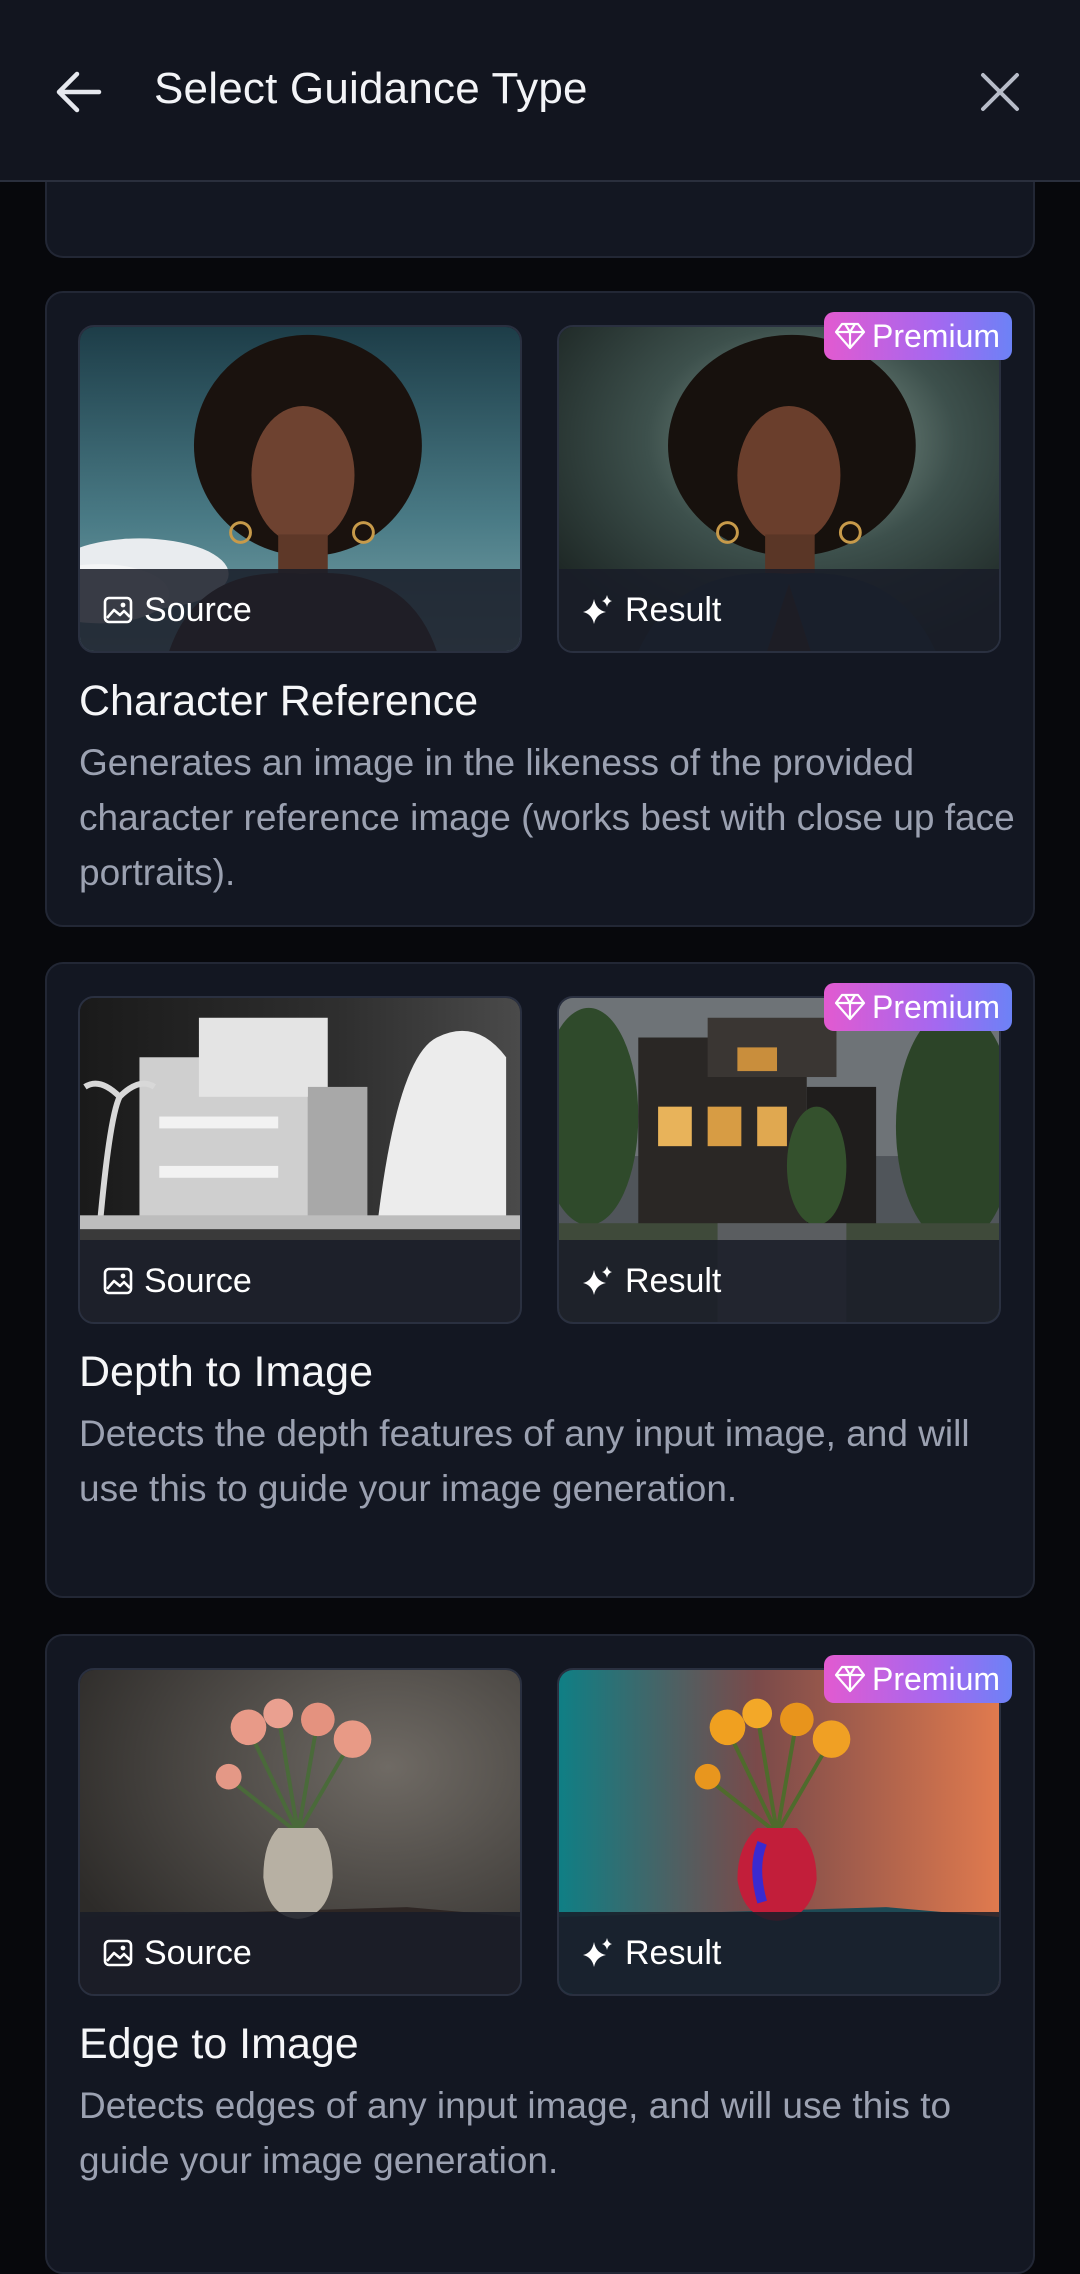 Image resolution: width=1080 pixels, height=2274 pixels. Describe the element at coordinates (219, 2044) in the screenshot. I see `card-title: Edge to Image` at that location.